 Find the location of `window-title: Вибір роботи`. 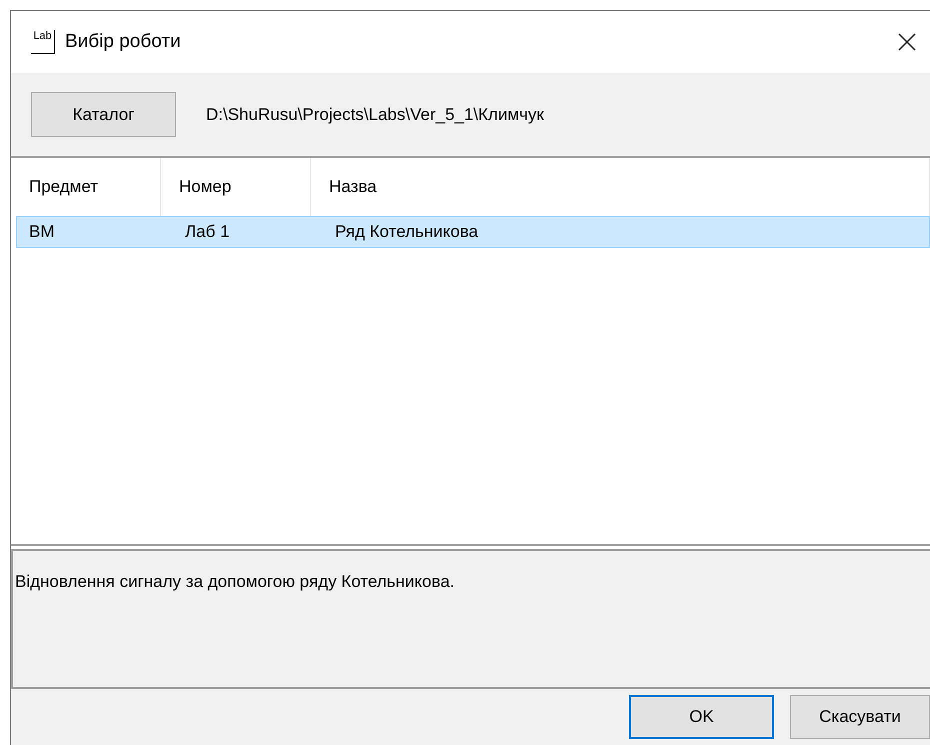

window-title: Вибір роботи is located at coordinates (123, 42).